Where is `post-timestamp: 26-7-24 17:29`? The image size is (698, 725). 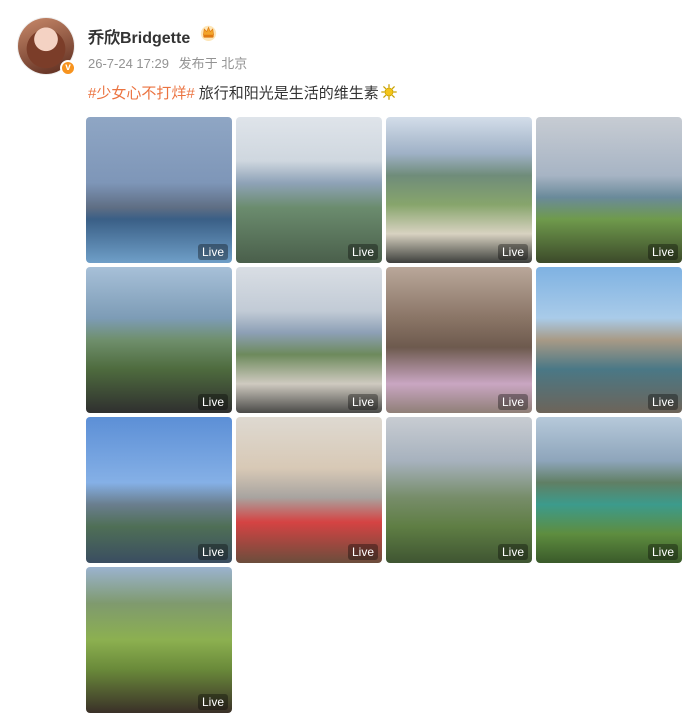
post-timestamp: 26-7-24 17:29 is located at coordinates (128, 63).